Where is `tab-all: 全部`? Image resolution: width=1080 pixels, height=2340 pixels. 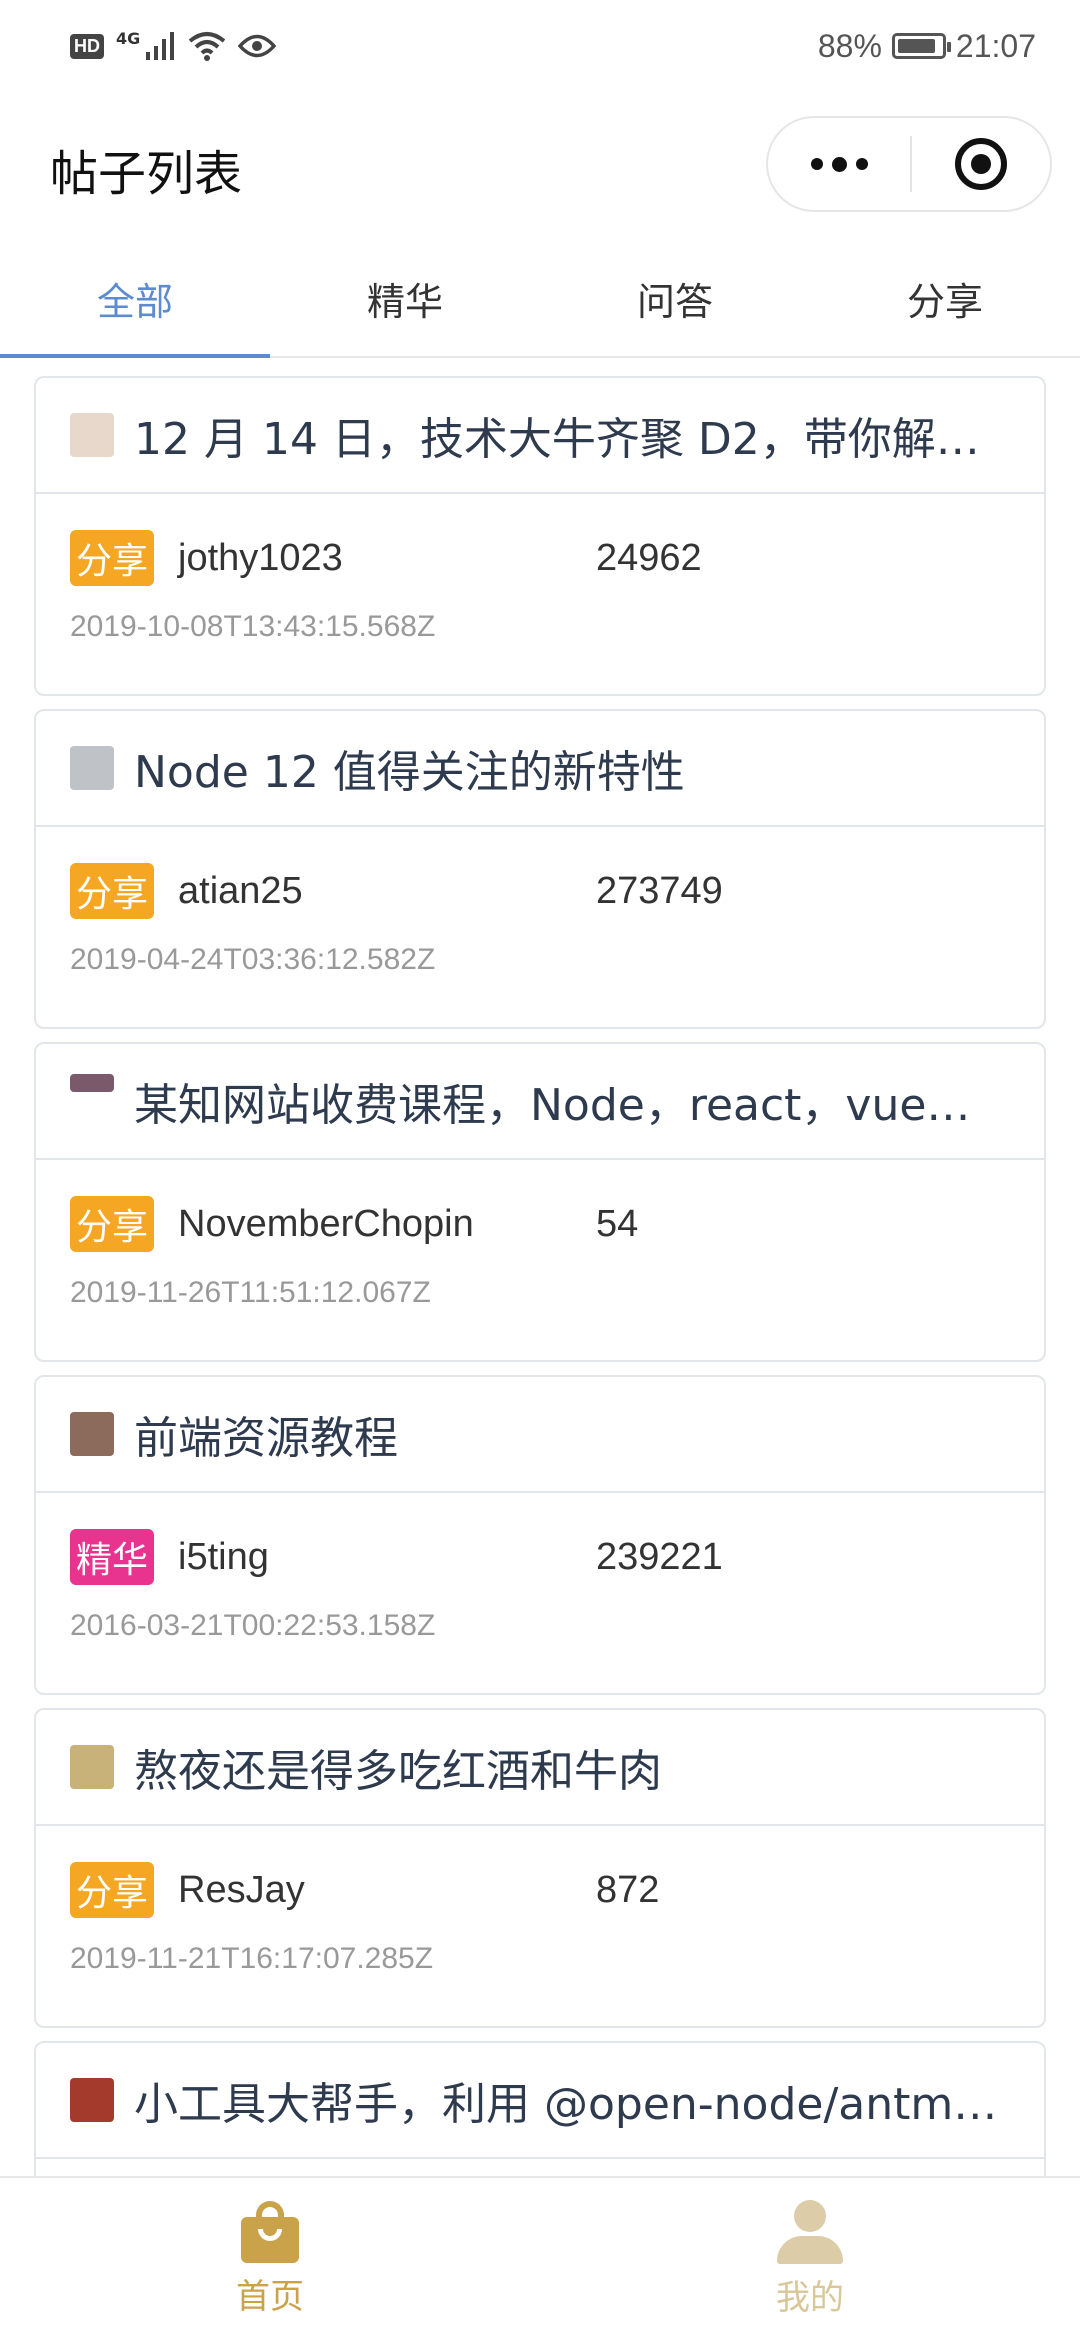 tab-all: 全部 is located at coordinates (135, 299).